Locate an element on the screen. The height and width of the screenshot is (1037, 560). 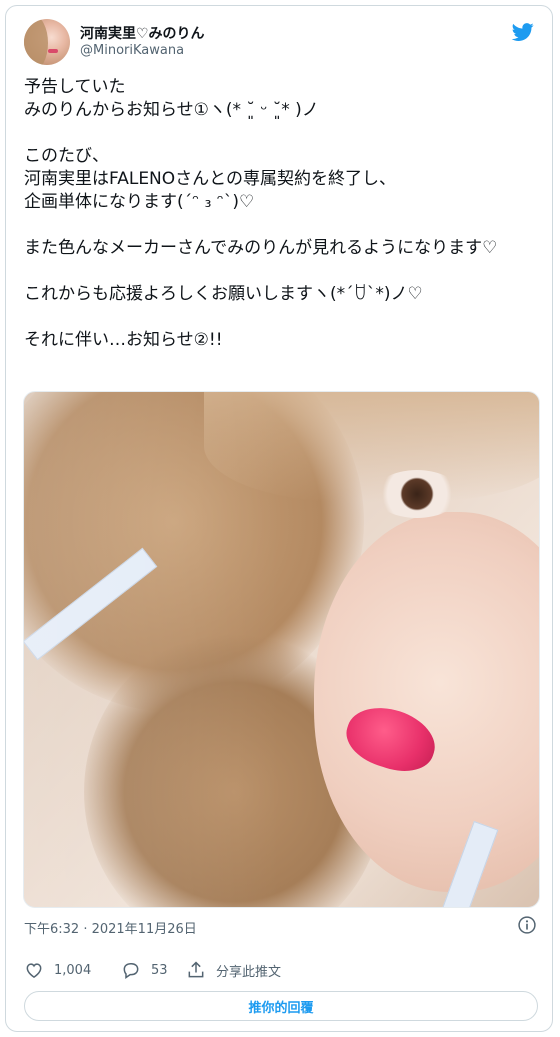
user-handle: @MinoriKawana is located at coordinates (132, 50).